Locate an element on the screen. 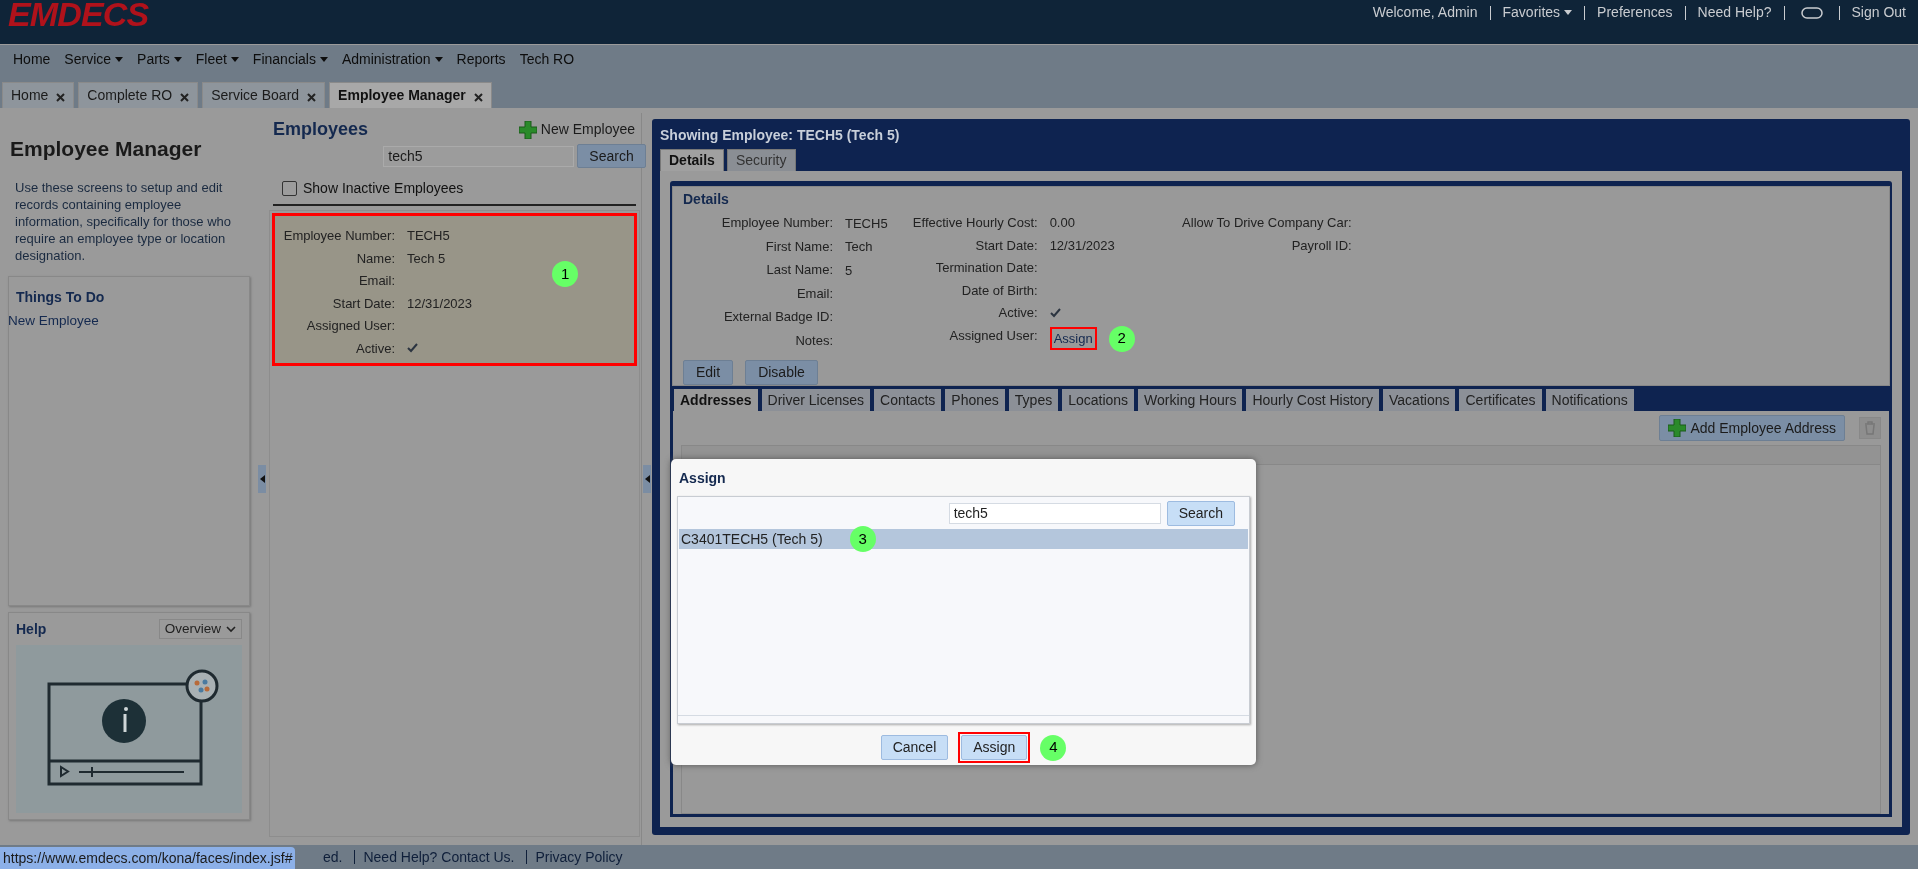 This screenshot has width=1918, height=869. header-link: Preferences is located at coordinates (1635, 12).